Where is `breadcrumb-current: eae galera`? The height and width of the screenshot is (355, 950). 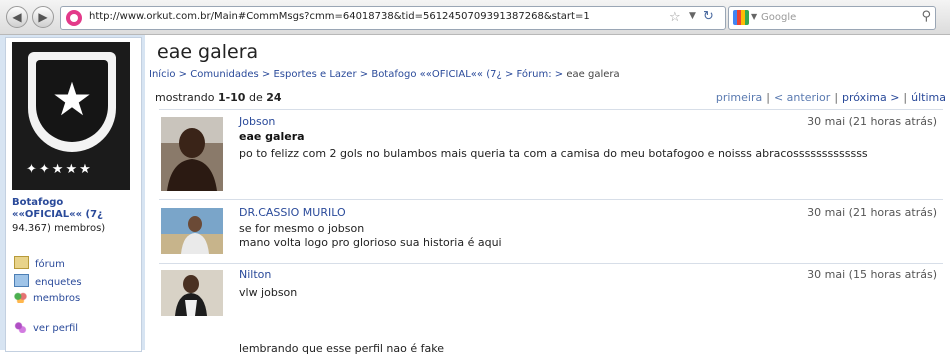 breadcrumb-current: eae galera is located at coordinates (593, 74).